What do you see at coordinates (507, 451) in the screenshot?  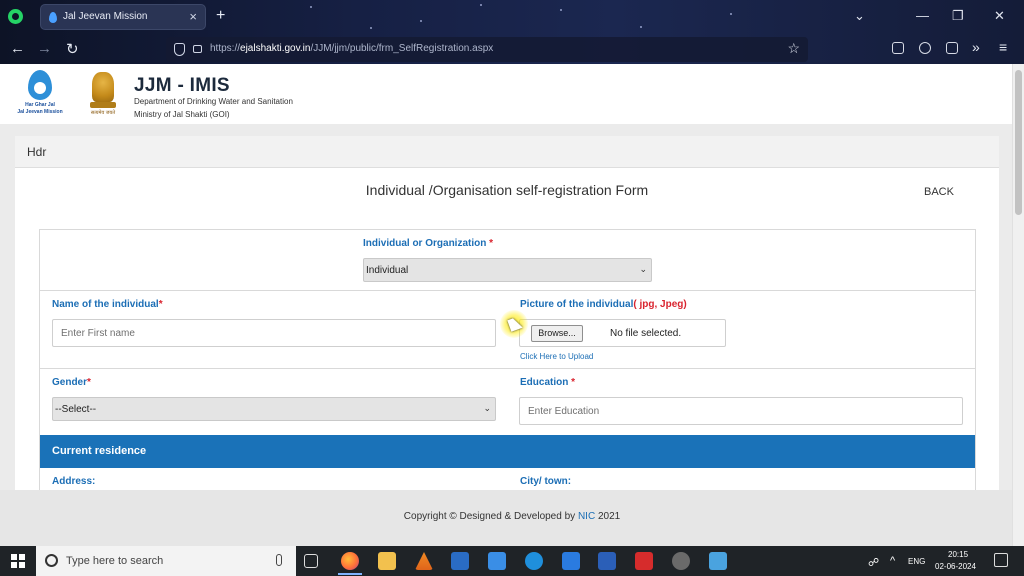 I see `current-residence-section: Current residence` at bounding box center [507, 451].